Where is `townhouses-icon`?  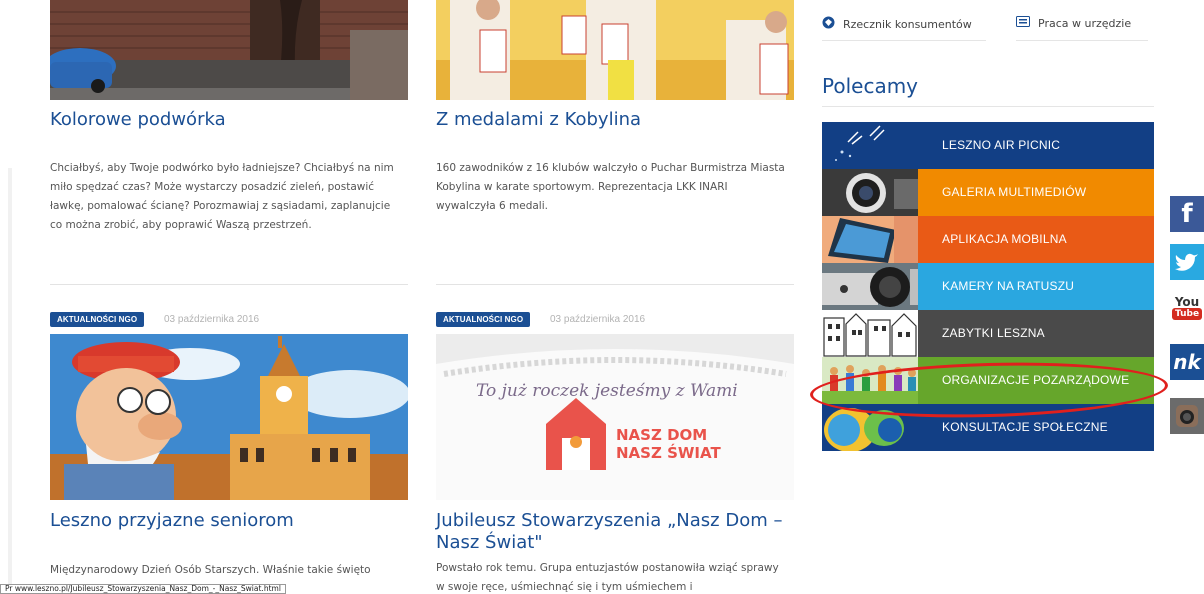
townhouses-icon is located at coordinates (870, 333).